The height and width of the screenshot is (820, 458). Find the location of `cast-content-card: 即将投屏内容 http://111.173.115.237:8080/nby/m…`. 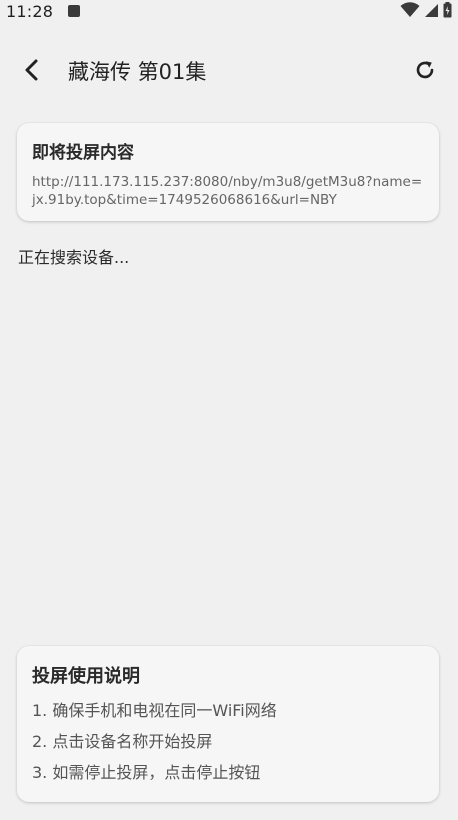

cast-content-card: 即将投屏内容 http://111.173.115.237:8080/nby/m… is located at coordinates (228, 172).